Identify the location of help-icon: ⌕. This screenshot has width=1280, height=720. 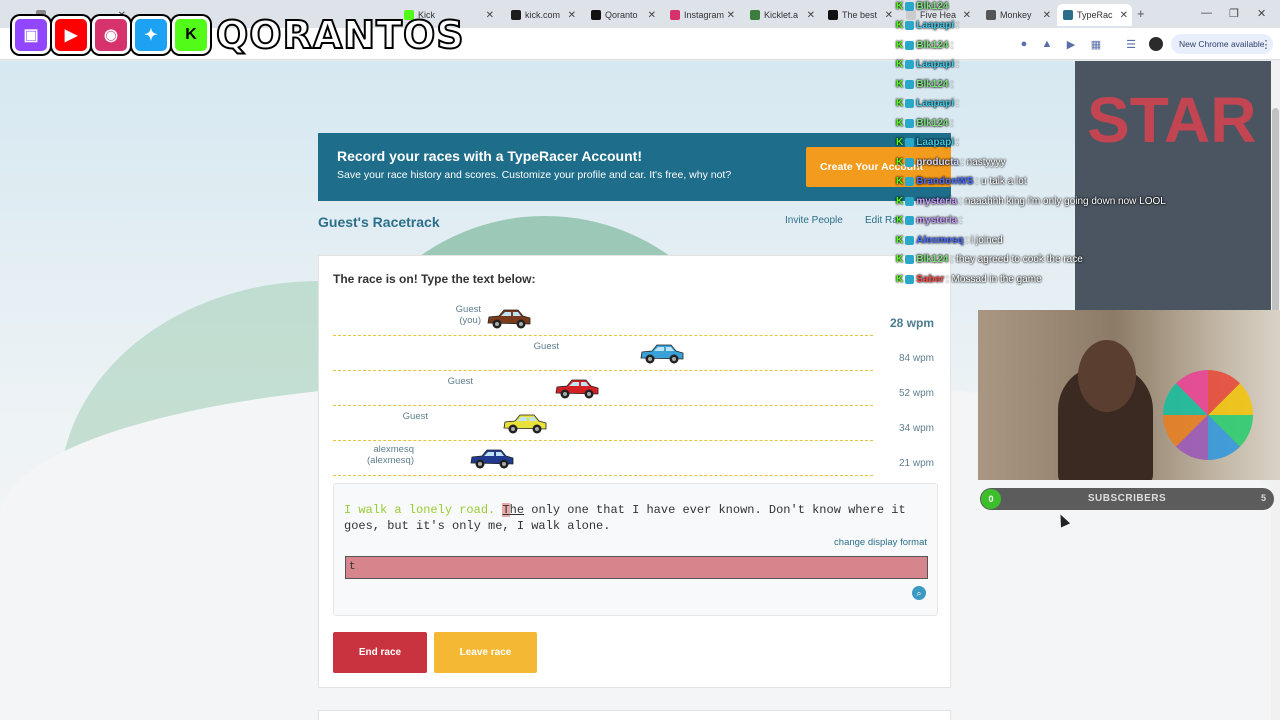
(919, 593).